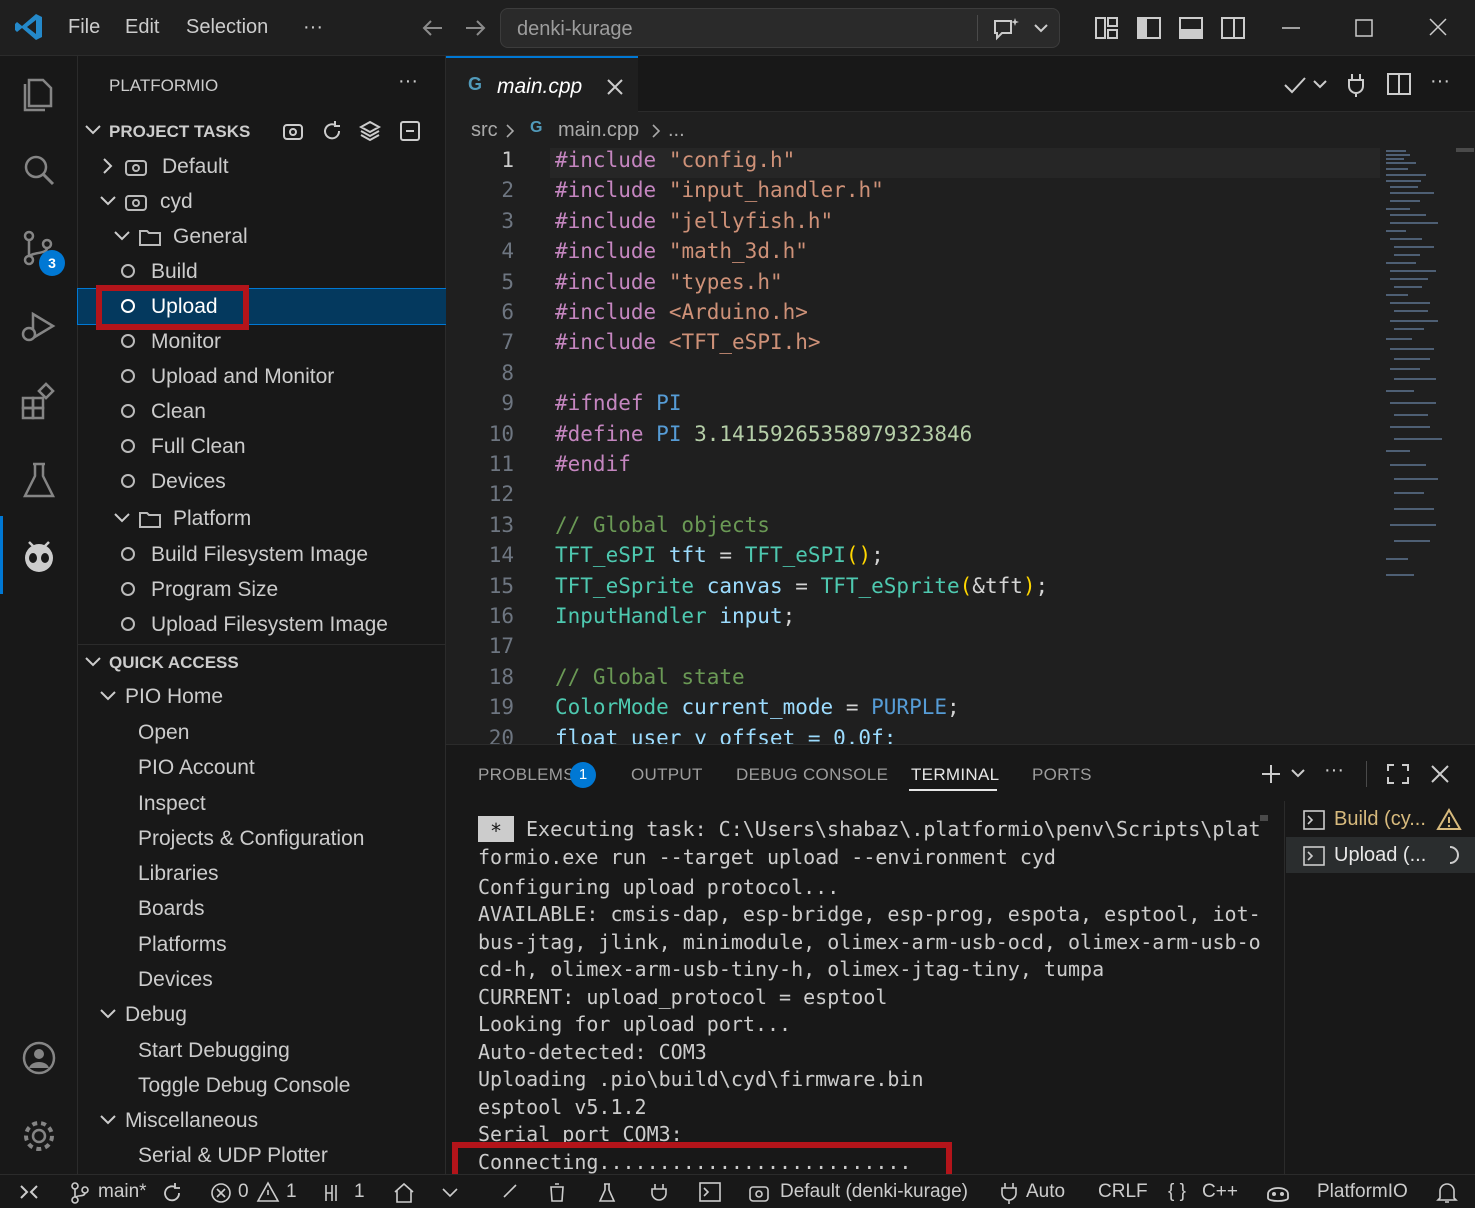 The width and height of the screenshot is (1475, 1208). What do you see at coordinates (262, 1155) in the screenshot?
I see `quick-serial-udp-plotter: Serial & UDP Plotter` at bounding box center [262, 1155].